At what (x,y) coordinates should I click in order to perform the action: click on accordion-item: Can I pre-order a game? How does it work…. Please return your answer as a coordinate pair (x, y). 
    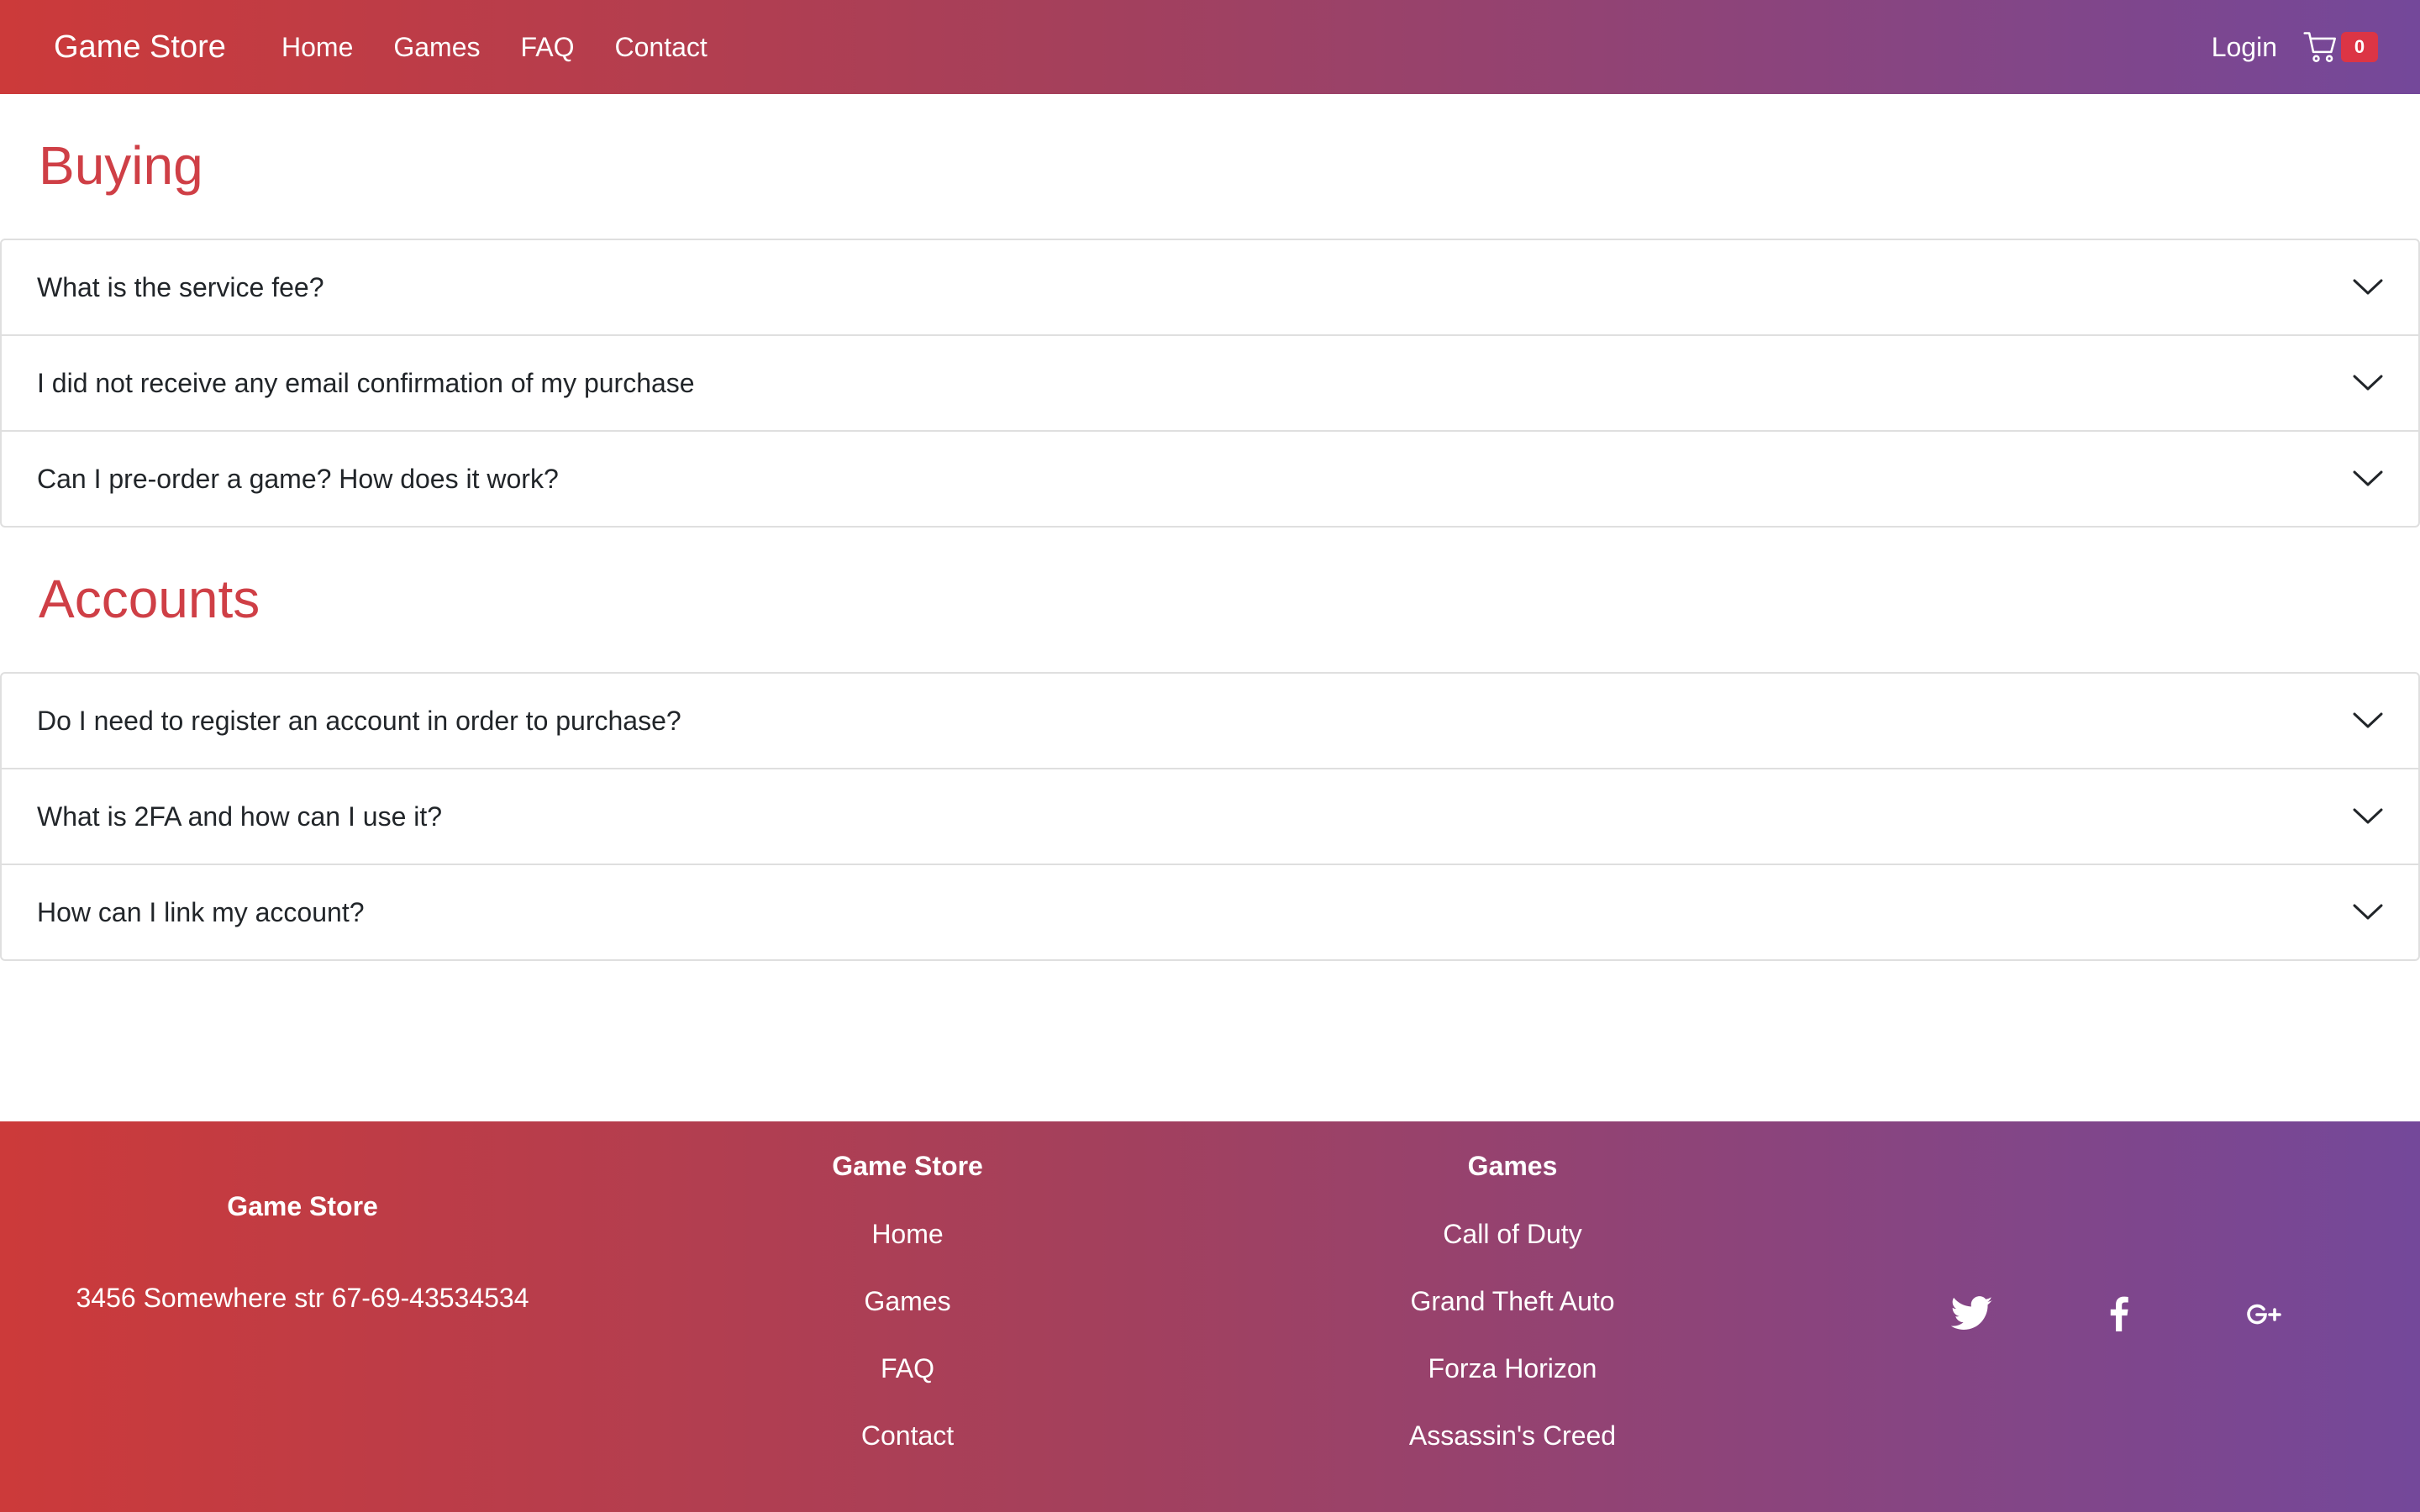
    Looking at the image, I should click on (1210, 479).